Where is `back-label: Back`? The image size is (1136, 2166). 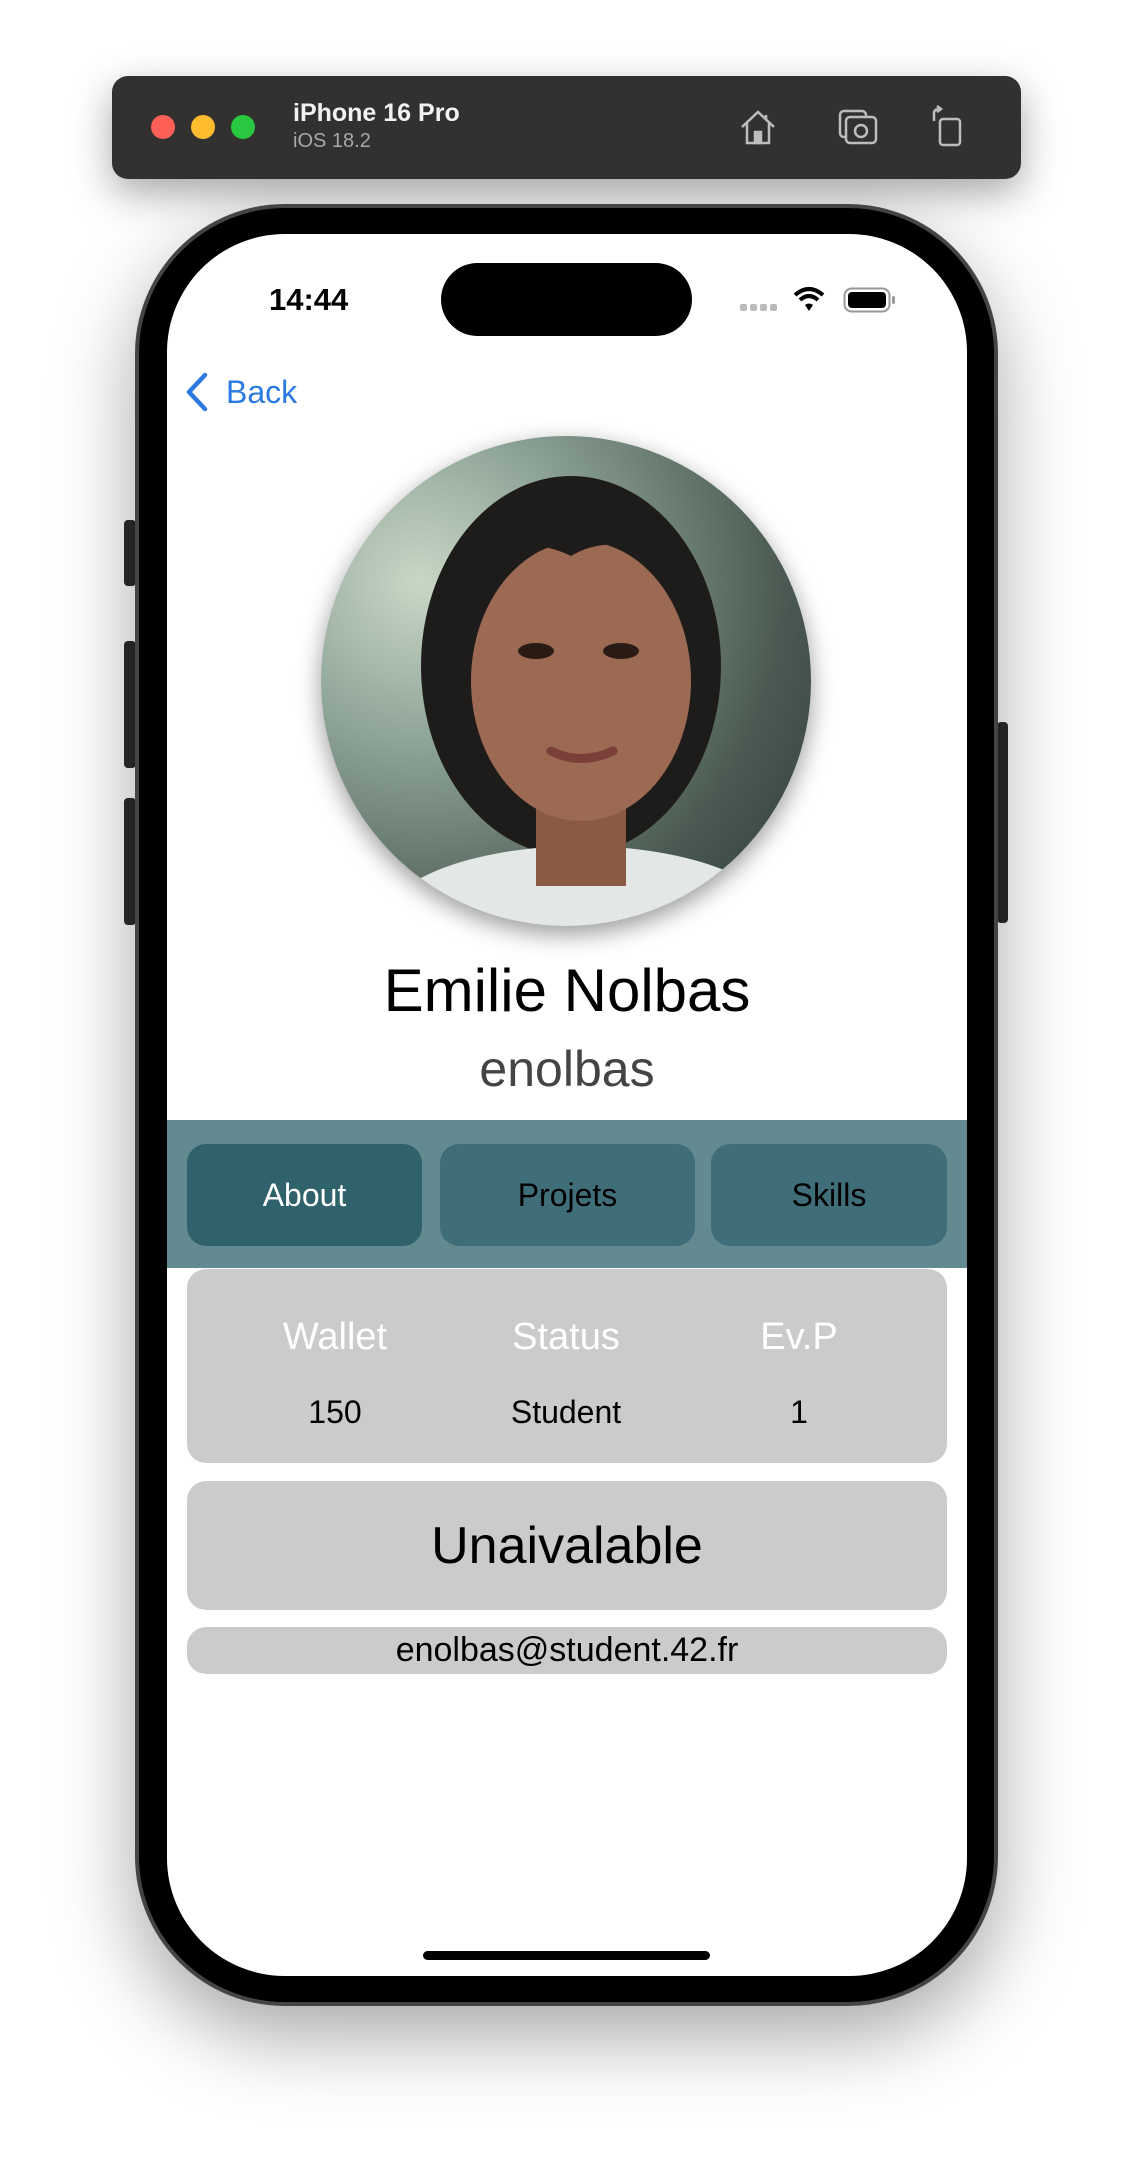 back-label: Back is located at coordinates (262, 391).